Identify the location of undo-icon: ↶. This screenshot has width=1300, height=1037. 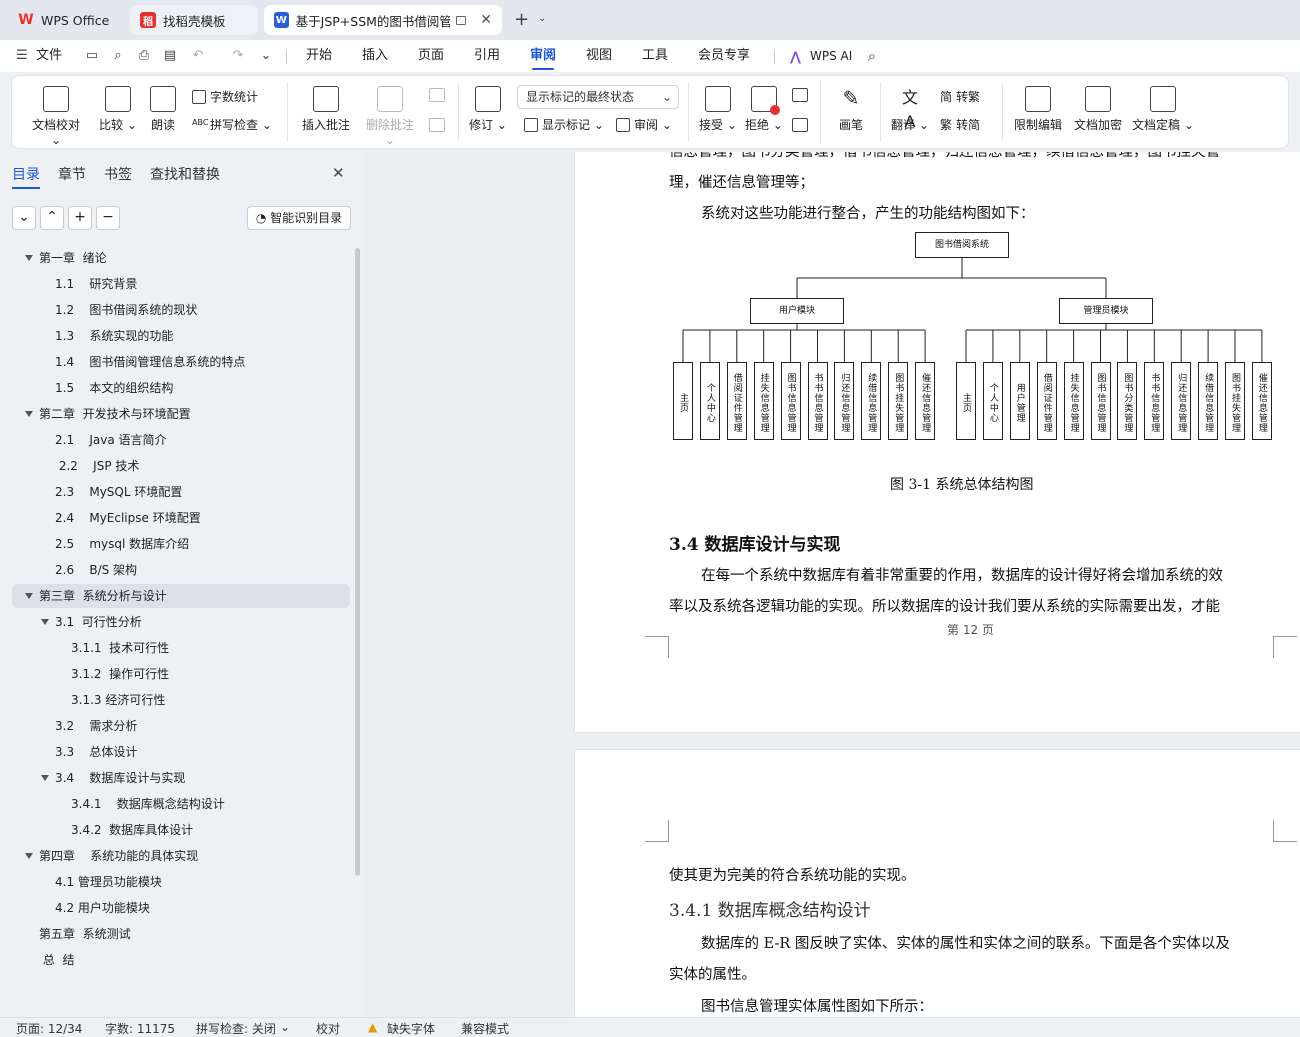
(198, 56).